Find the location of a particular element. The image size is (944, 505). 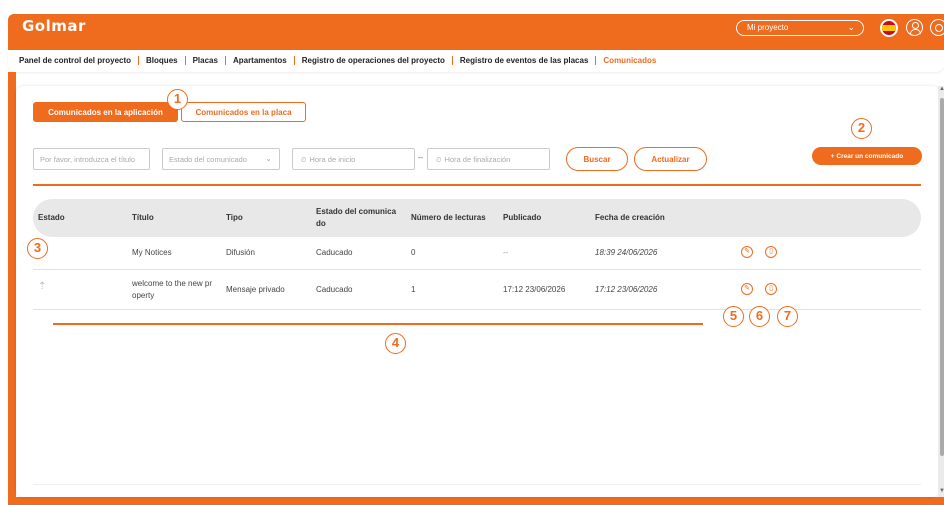

scrollbar-thumb is located at coordinates (942, 277).